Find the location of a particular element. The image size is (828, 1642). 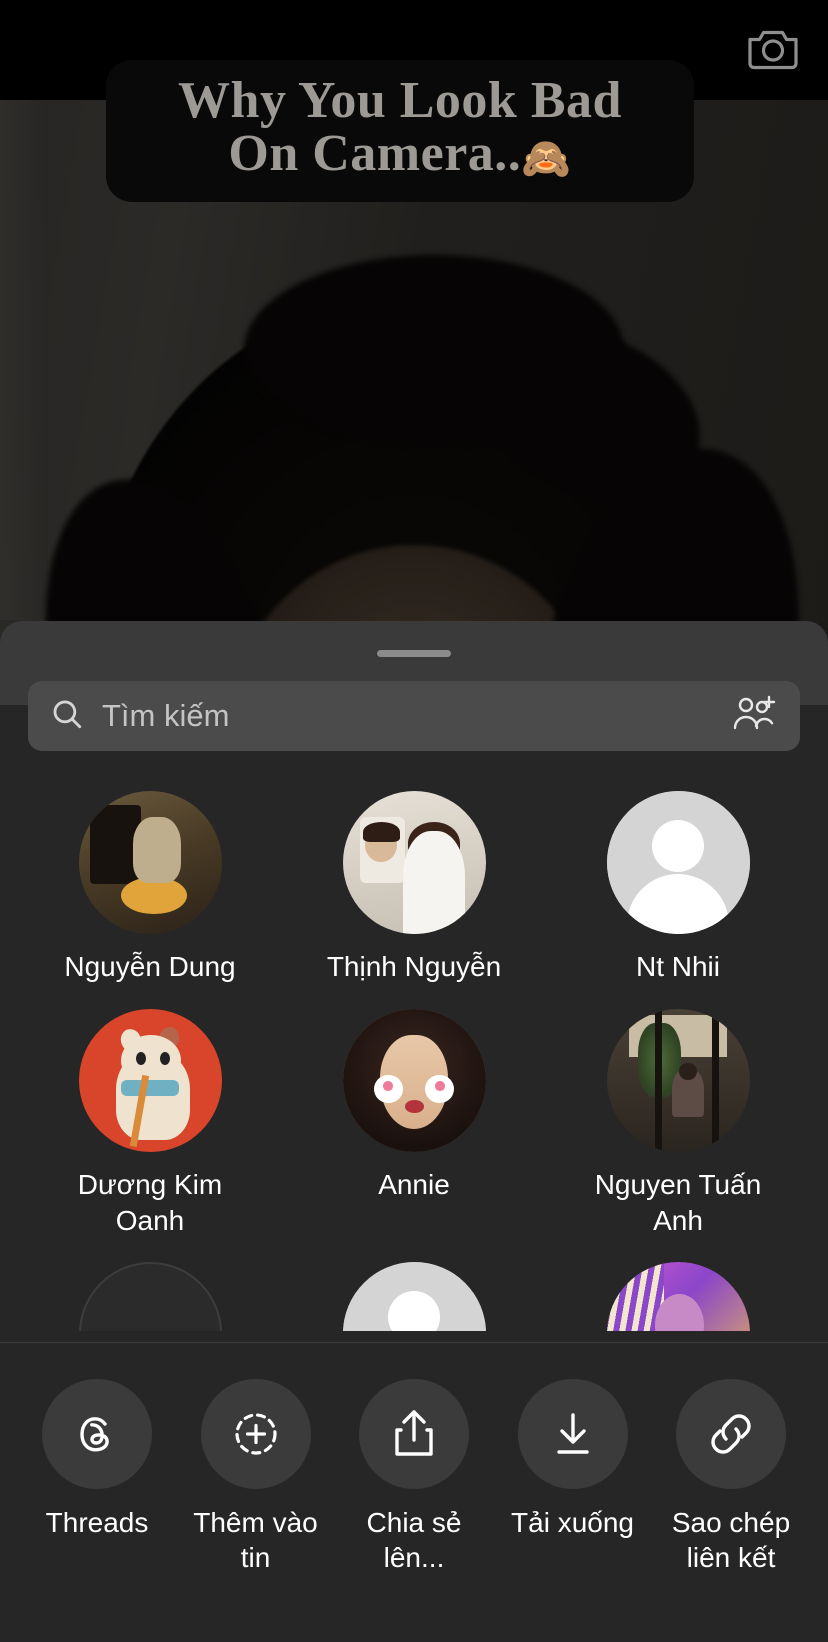

contact-name: Nt Nhii is located at coordinates (677, 966).